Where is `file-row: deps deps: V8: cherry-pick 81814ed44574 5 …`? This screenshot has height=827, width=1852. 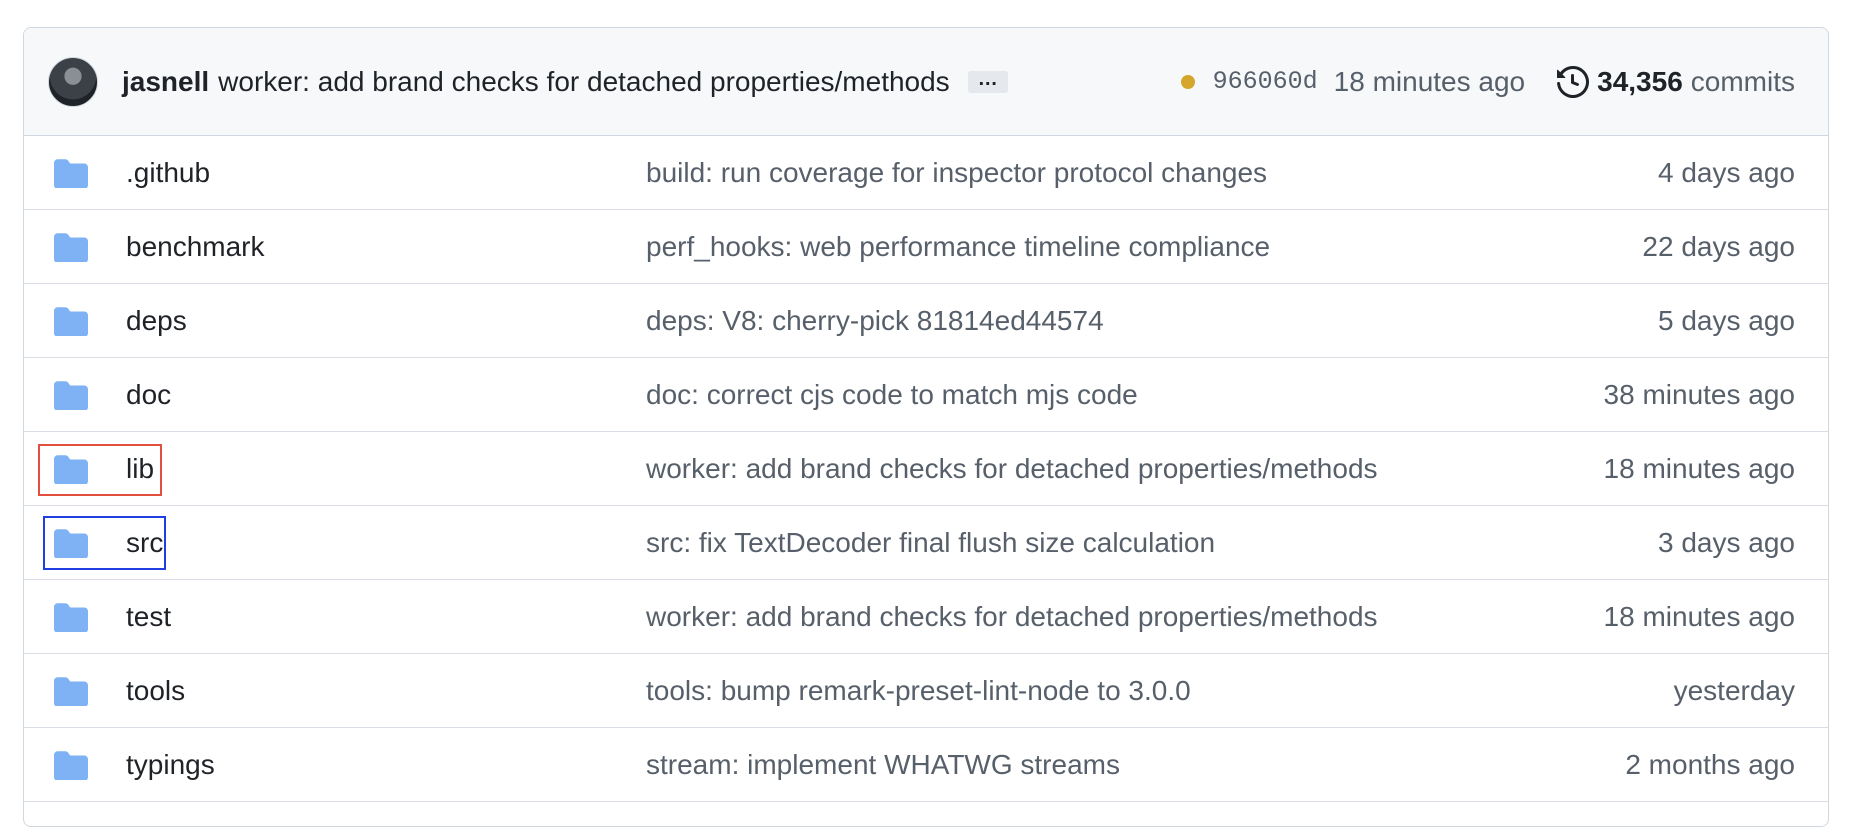 file-row: deps deps: V8: cherry-pick 81814ed44574 5 … is located at coordinates (926, 321).